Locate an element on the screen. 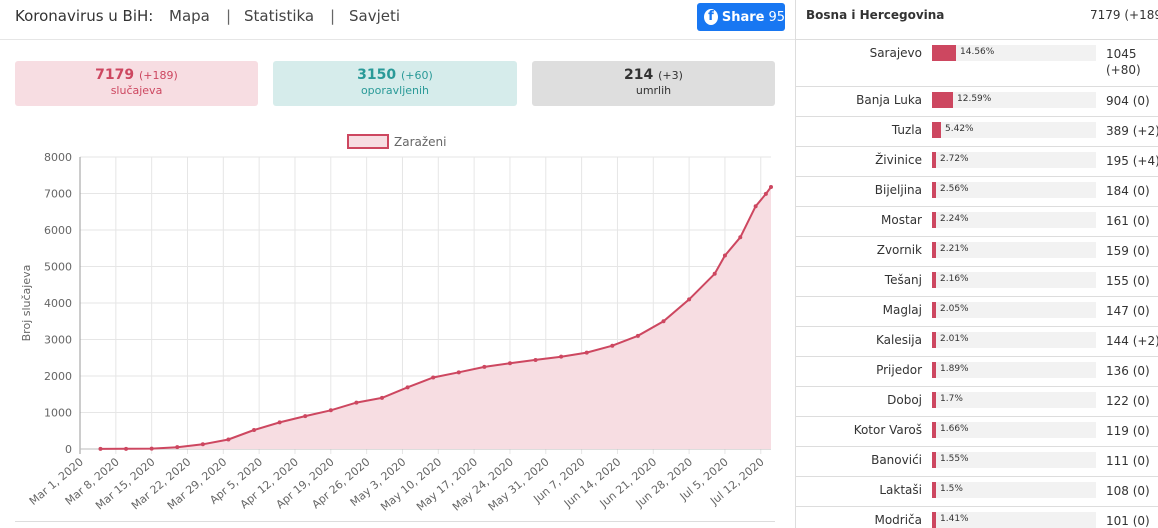 The image size is (1158, 528). nav-statistics: Statistika is located at coordinates (279, 16).